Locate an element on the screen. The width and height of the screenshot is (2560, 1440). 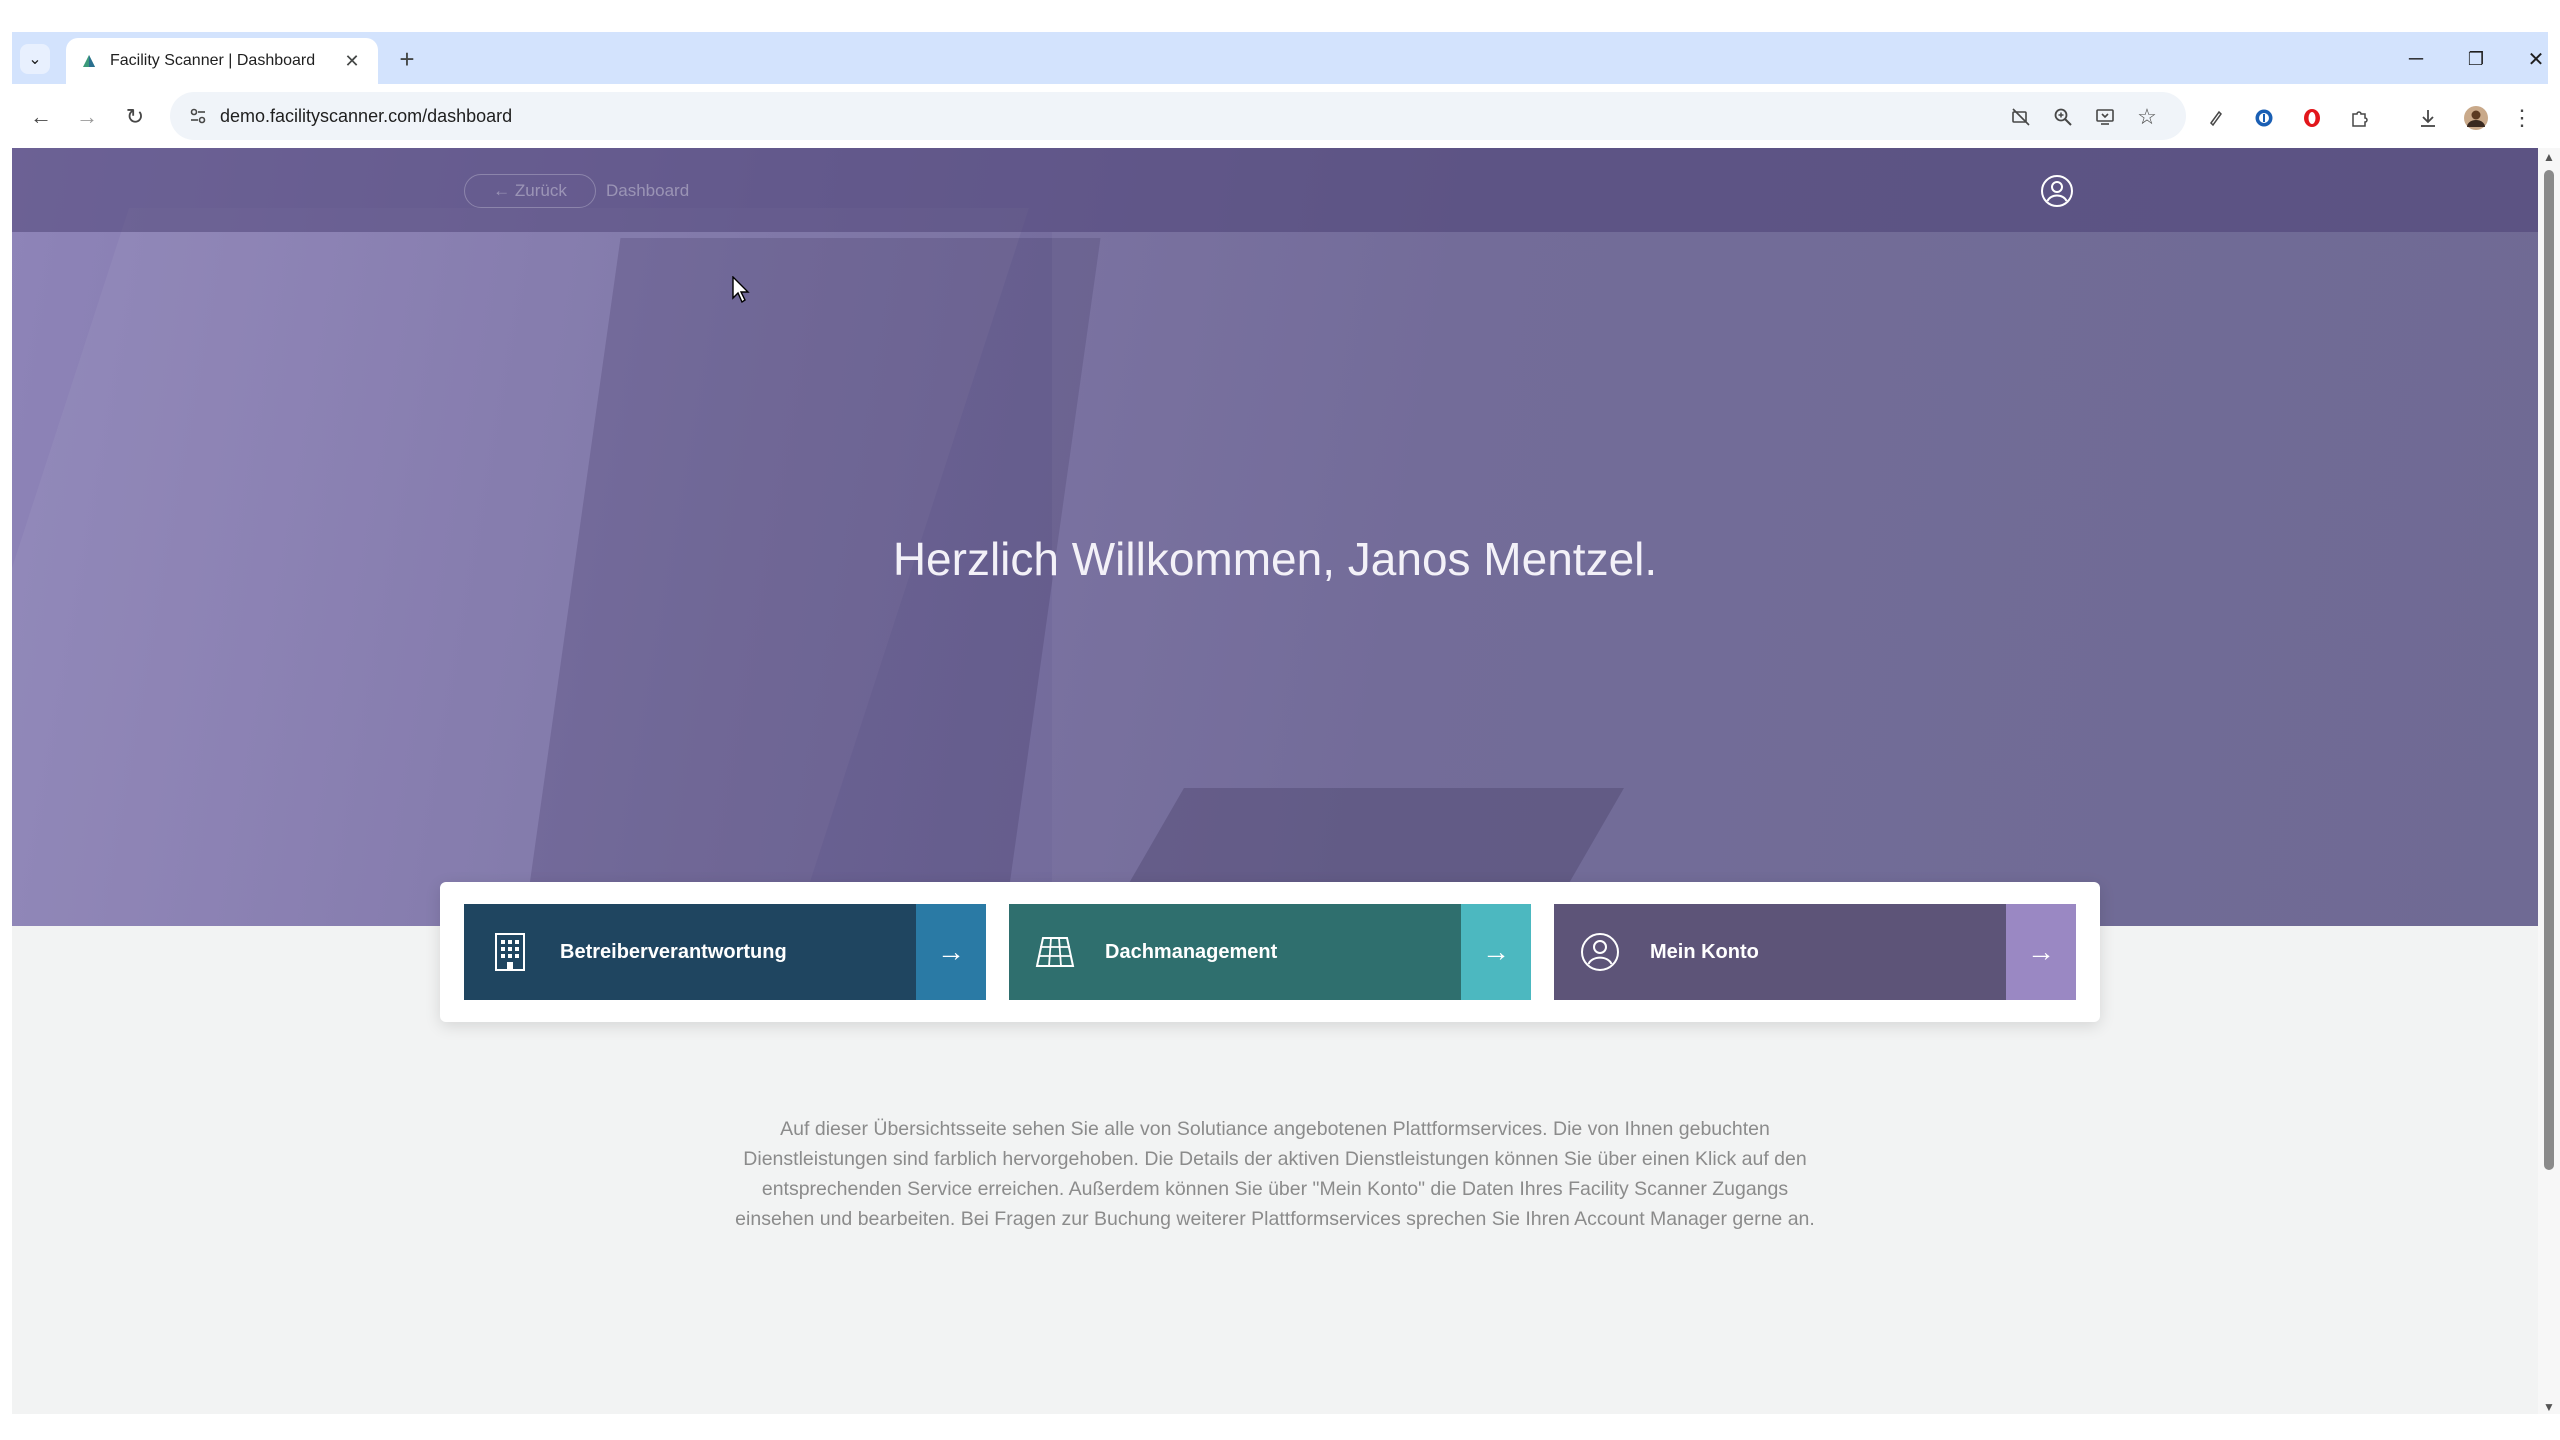
extension-icon is located at coordinates (2216, 118).